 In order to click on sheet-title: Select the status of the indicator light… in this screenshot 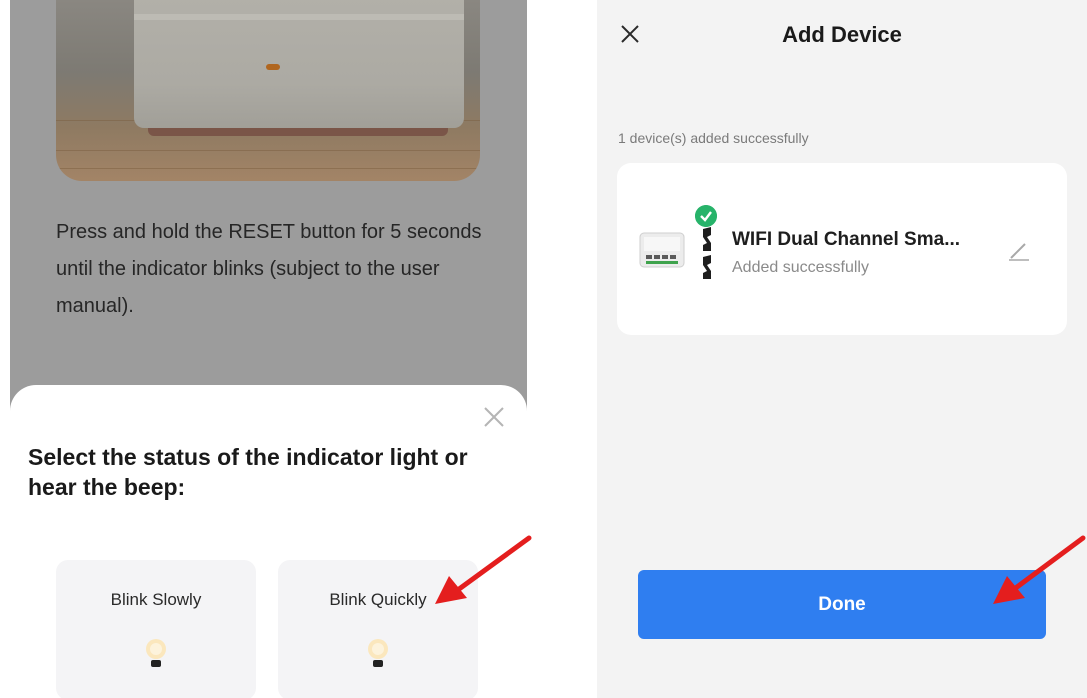, I will do `click(248, 472)`.